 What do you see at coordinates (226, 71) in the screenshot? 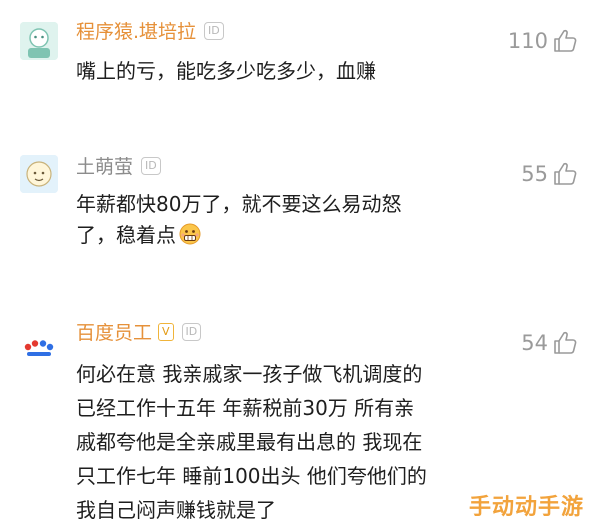
I see `comment-line: 嘴上的亏，能吃多少吃多少，血赚` at bounding box center [226, 71].